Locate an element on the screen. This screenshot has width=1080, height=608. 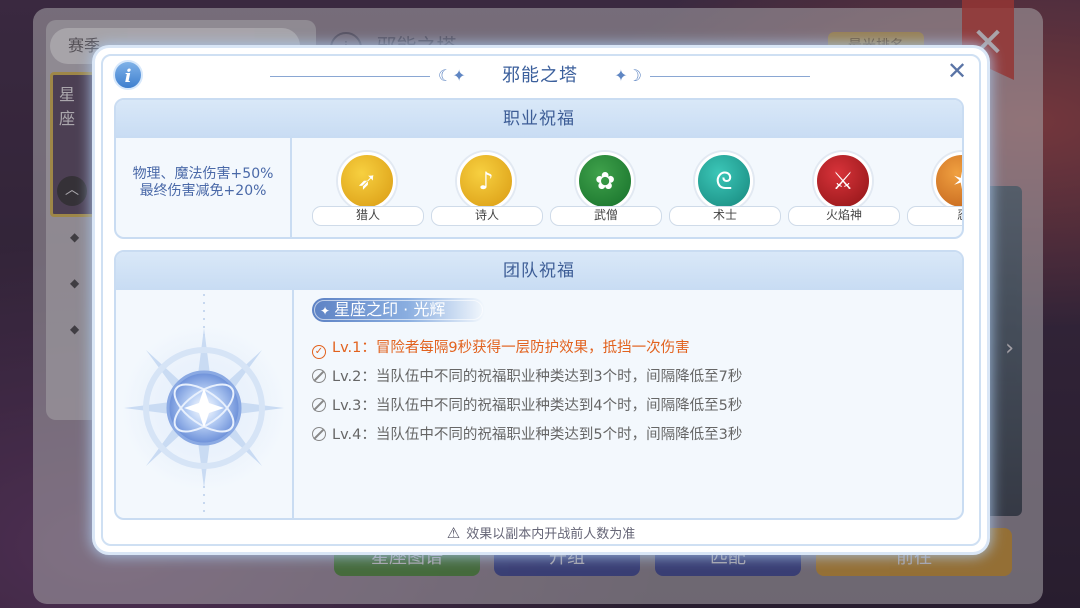
job-item-monk: ✿ 武僧 is located at coordinates (606, 188).